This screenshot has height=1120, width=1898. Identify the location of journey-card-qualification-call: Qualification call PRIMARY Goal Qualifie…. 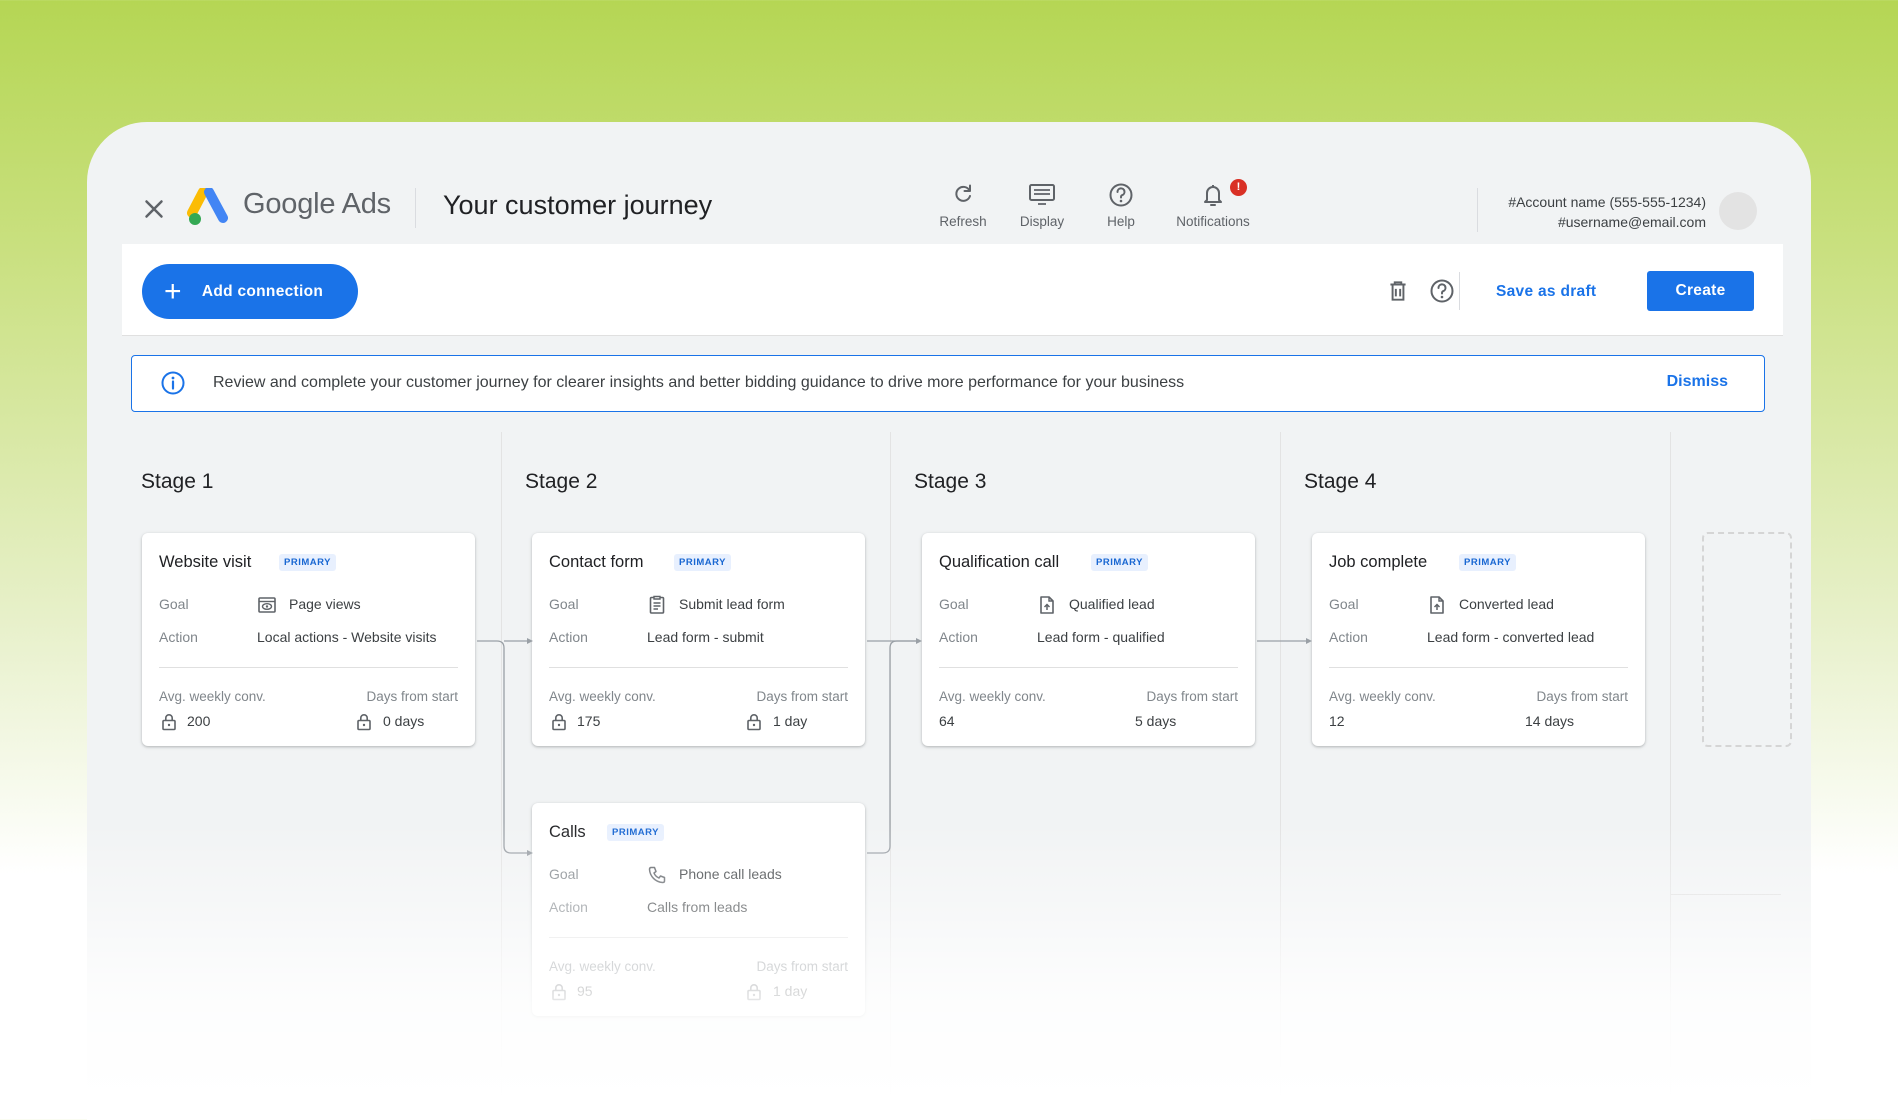
(1088, 639).